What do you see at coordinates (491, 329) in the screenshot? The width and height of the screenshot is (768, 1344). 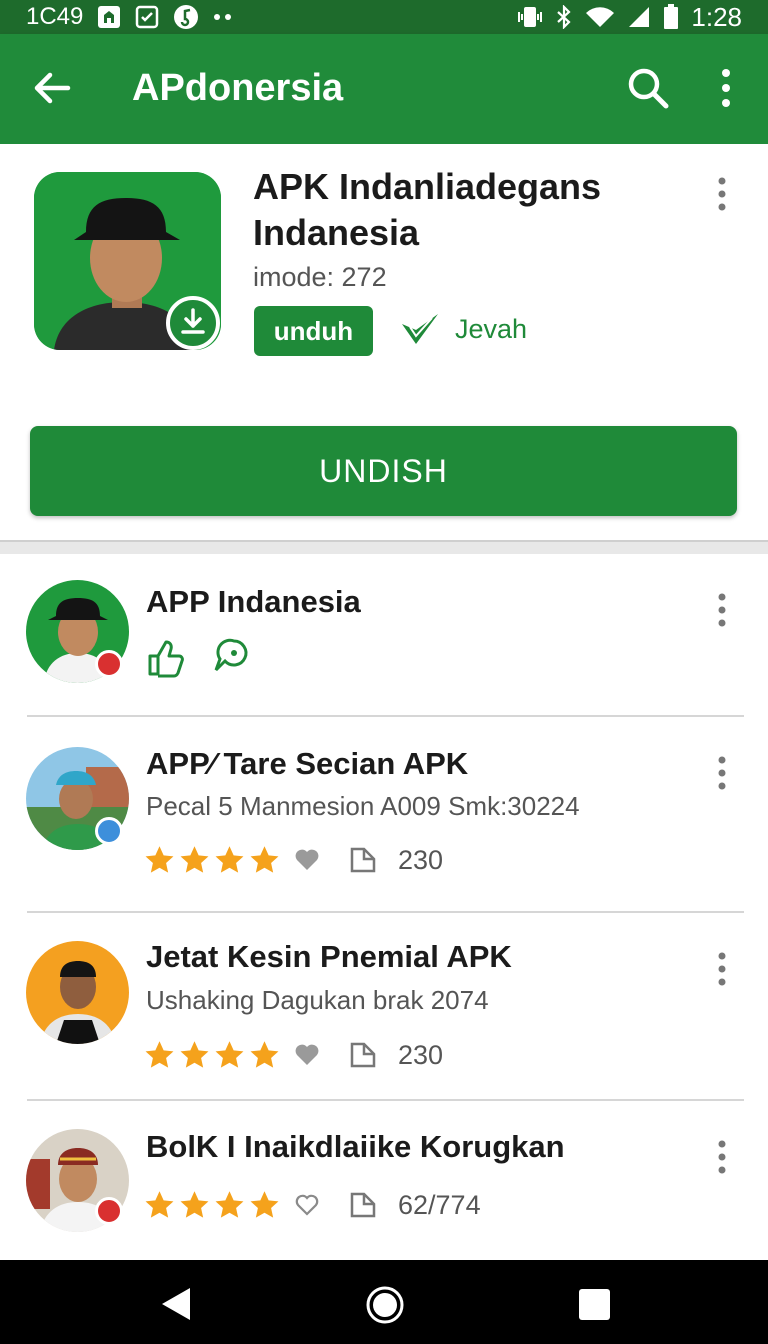 I see `verified-label: Jevah` at bounding box center [491, 329].